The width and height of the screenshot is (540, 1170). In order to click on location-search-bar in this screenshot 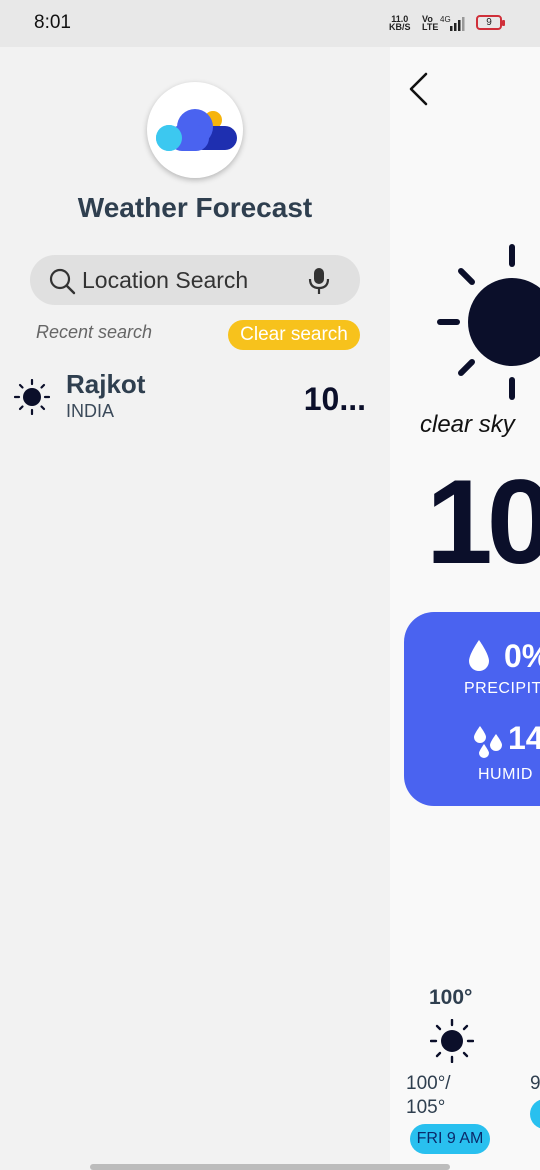, I will do `click(195, 280)`.